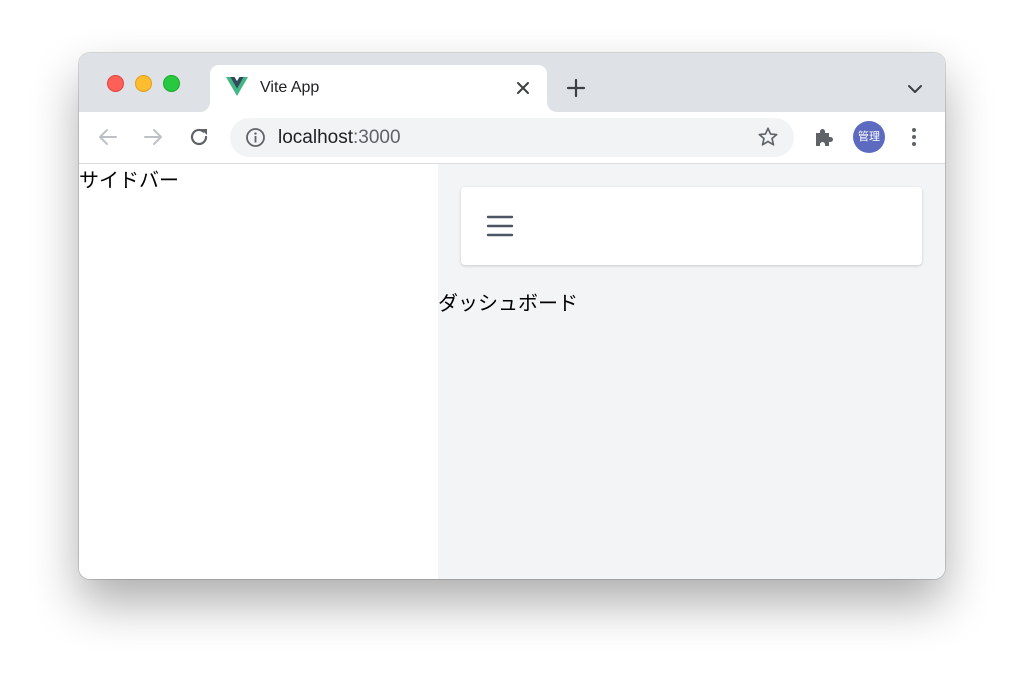  I want to click on info-icon, so click(255, 137).